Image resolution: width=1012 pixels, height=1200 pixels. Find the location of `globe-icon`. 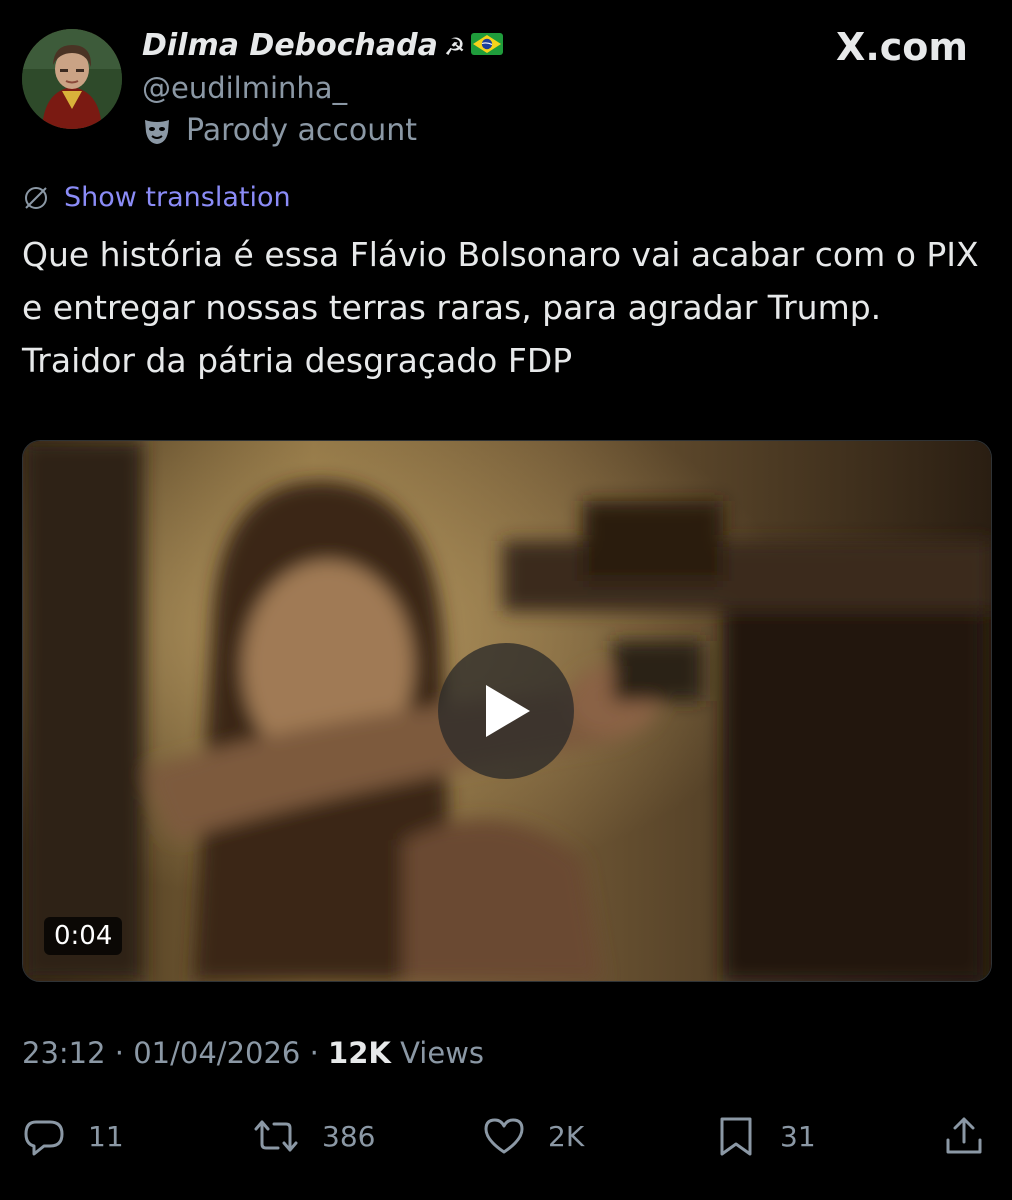

globe-icon is located at coordinates (36, 197).